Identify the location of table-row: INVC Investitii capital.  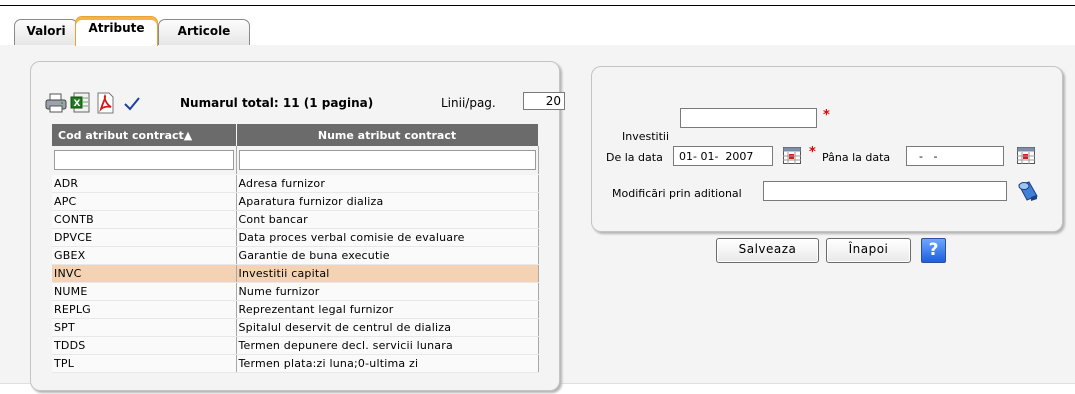
(295, 273).